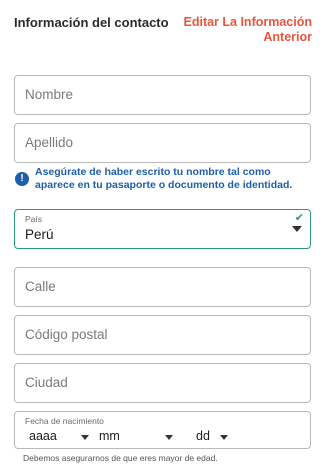 The width and height of the screenshot is (327, 471). What do you see at coordinates (91, 22) in the screenshot?
I see `section-title: Información del contacto` at bounding box center [91, 22].